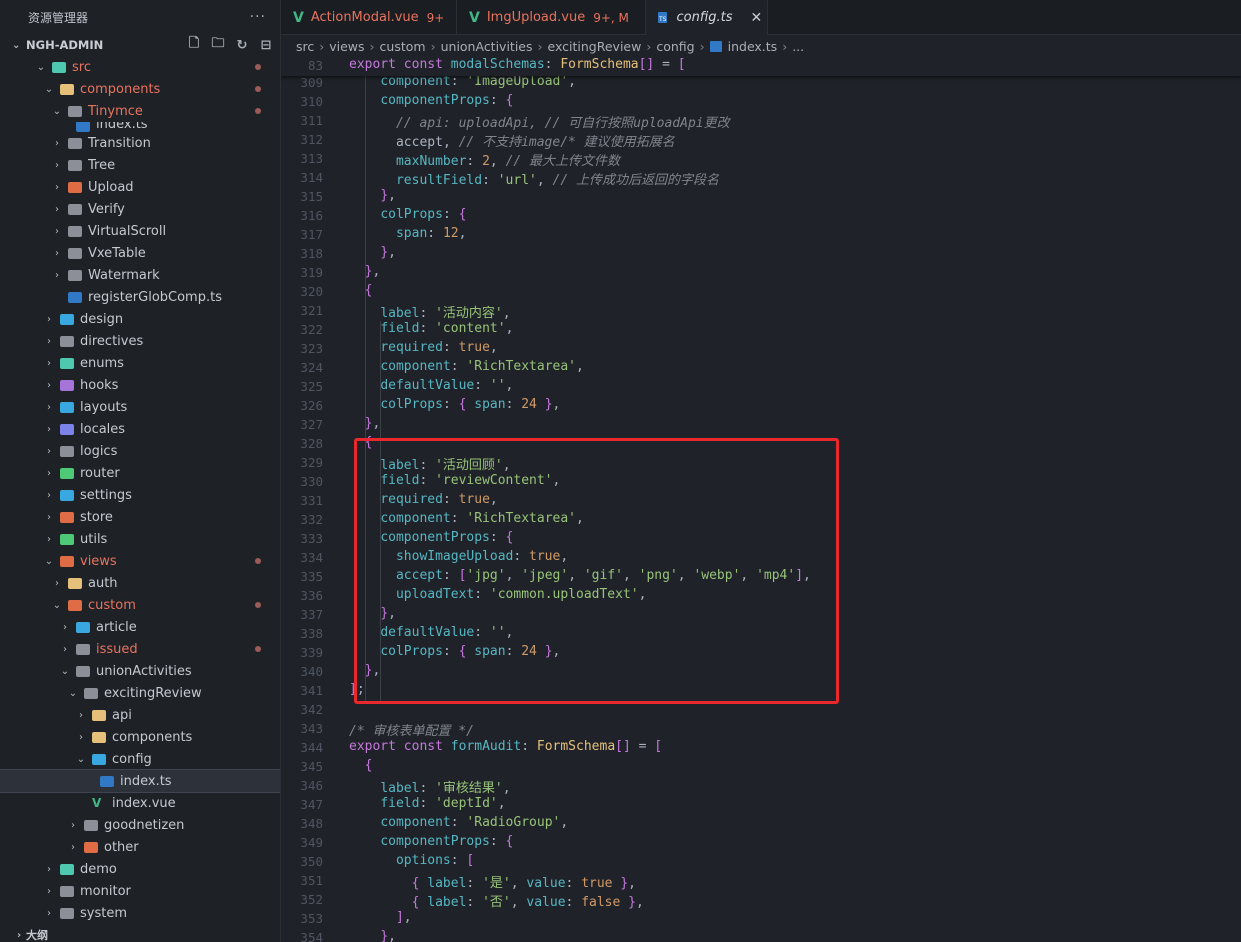 The image size is (1241, 942). I want to click on folder-item: › enums, so click(140, 363).